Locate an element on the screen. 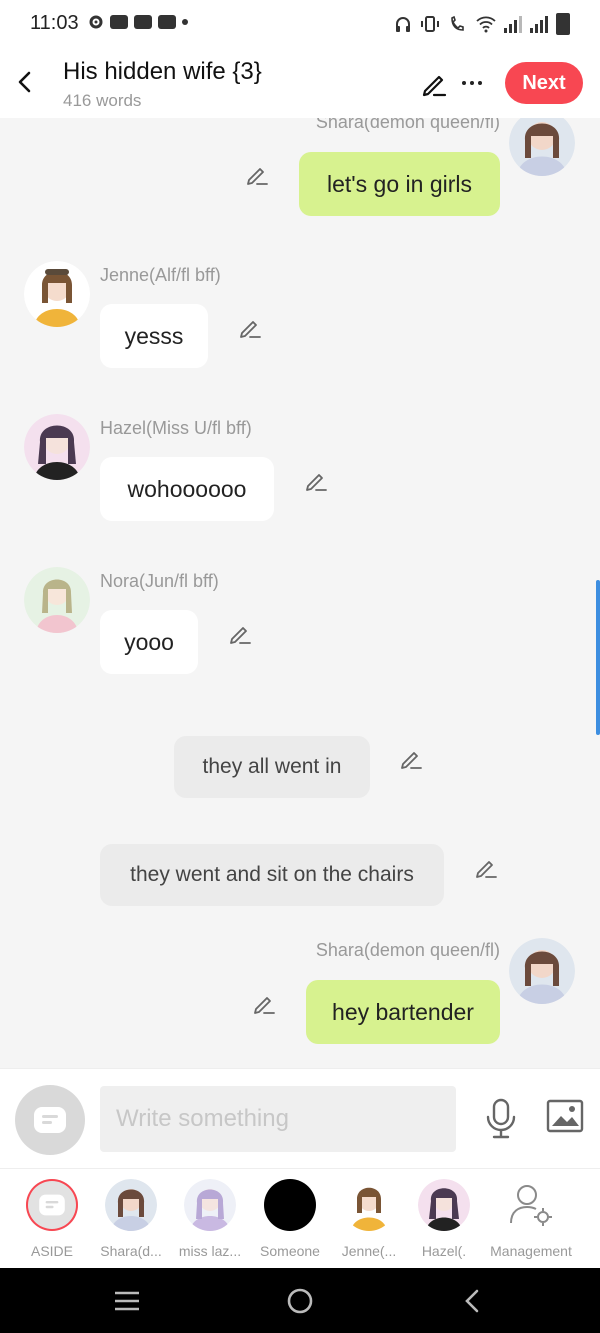 Image resolution: width=600 pixels, height=1333 pixels. status-bar: 11:03 is located at coordinates (300, 24).